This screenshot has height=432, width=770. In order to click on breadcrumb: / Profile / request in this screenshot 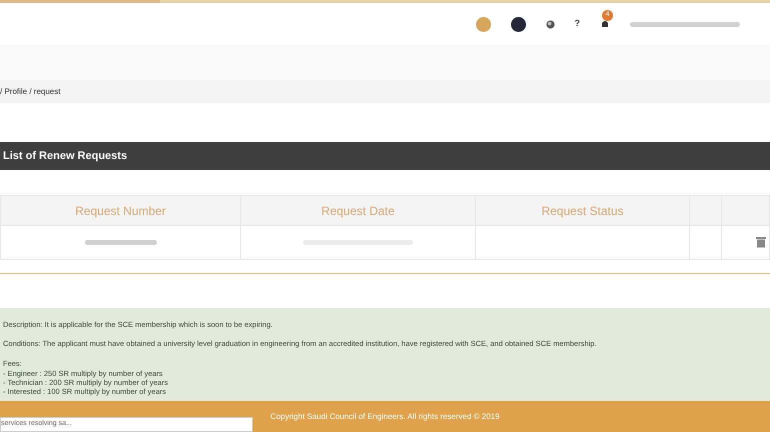, I will do `click(30, 92)`.